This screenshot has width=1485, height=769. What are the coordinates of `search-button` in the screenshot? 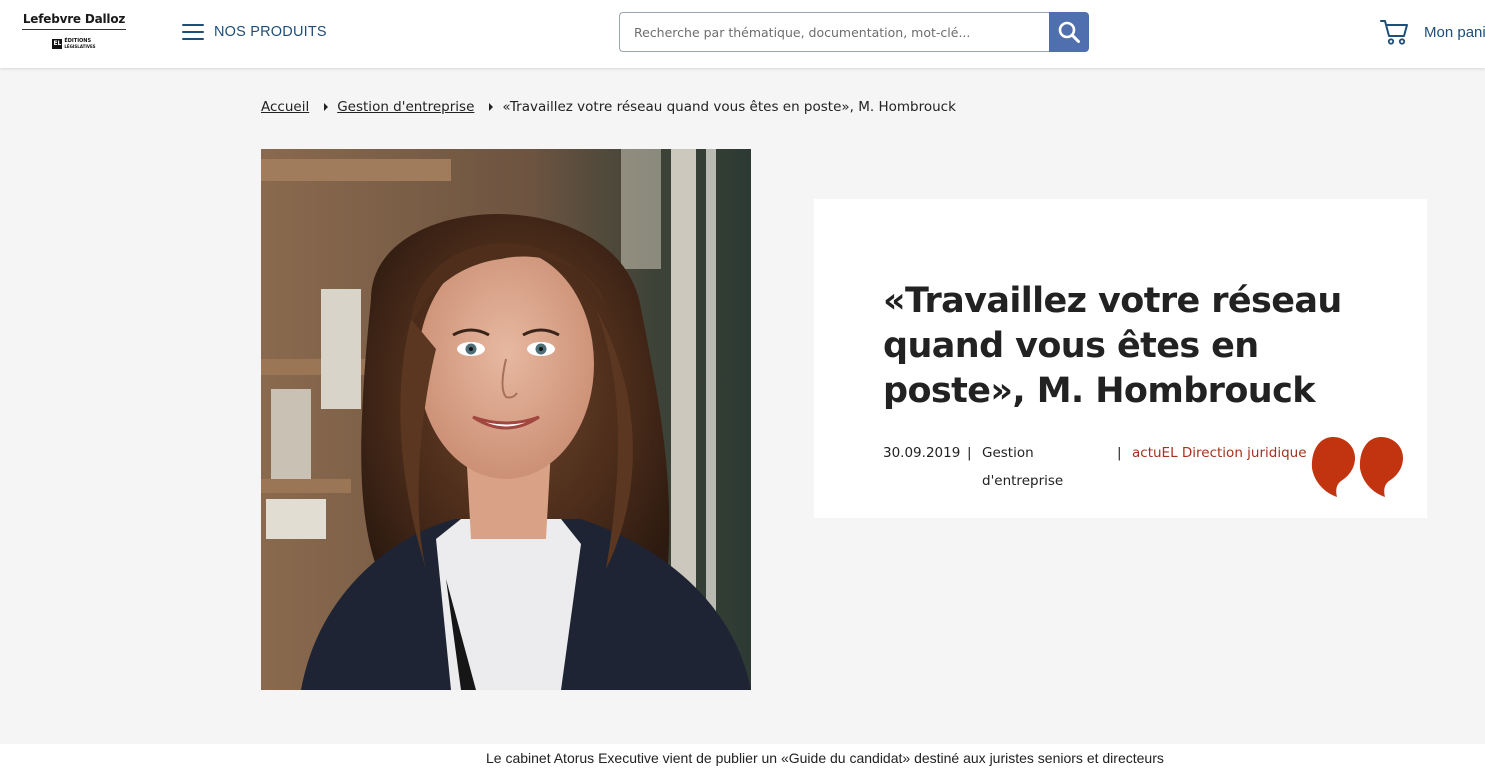 It's located at (1069, 32).